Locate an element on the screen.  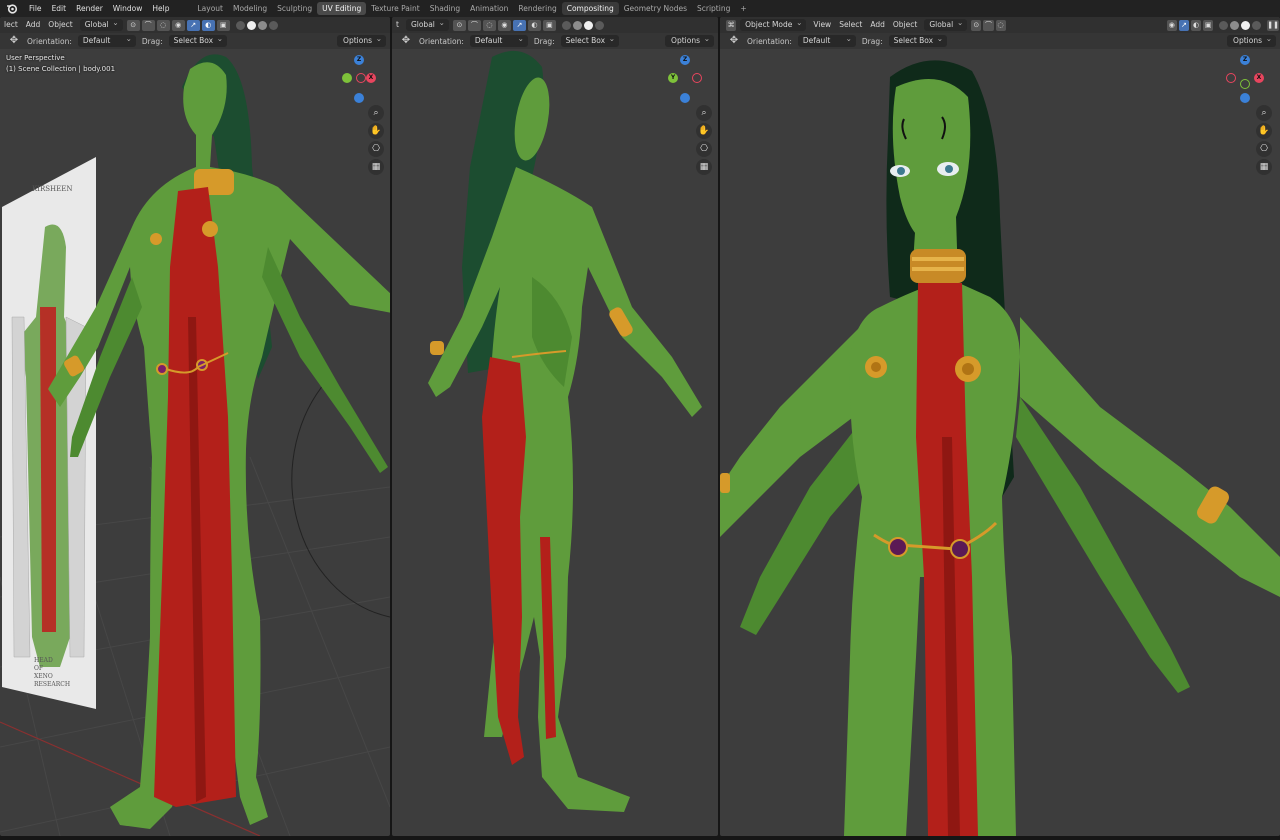
navigation-gizmo: Z Y is located at coordinates (686, 81).